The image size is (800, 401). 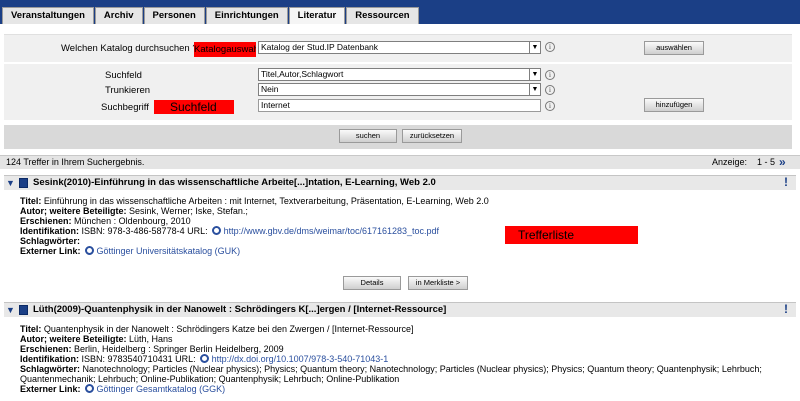 What do you see at coordinates (48, 15) in the screenshot?
I see `tab-veranstaltungen: Veranstaltungen` at bounding box center [48, 15].